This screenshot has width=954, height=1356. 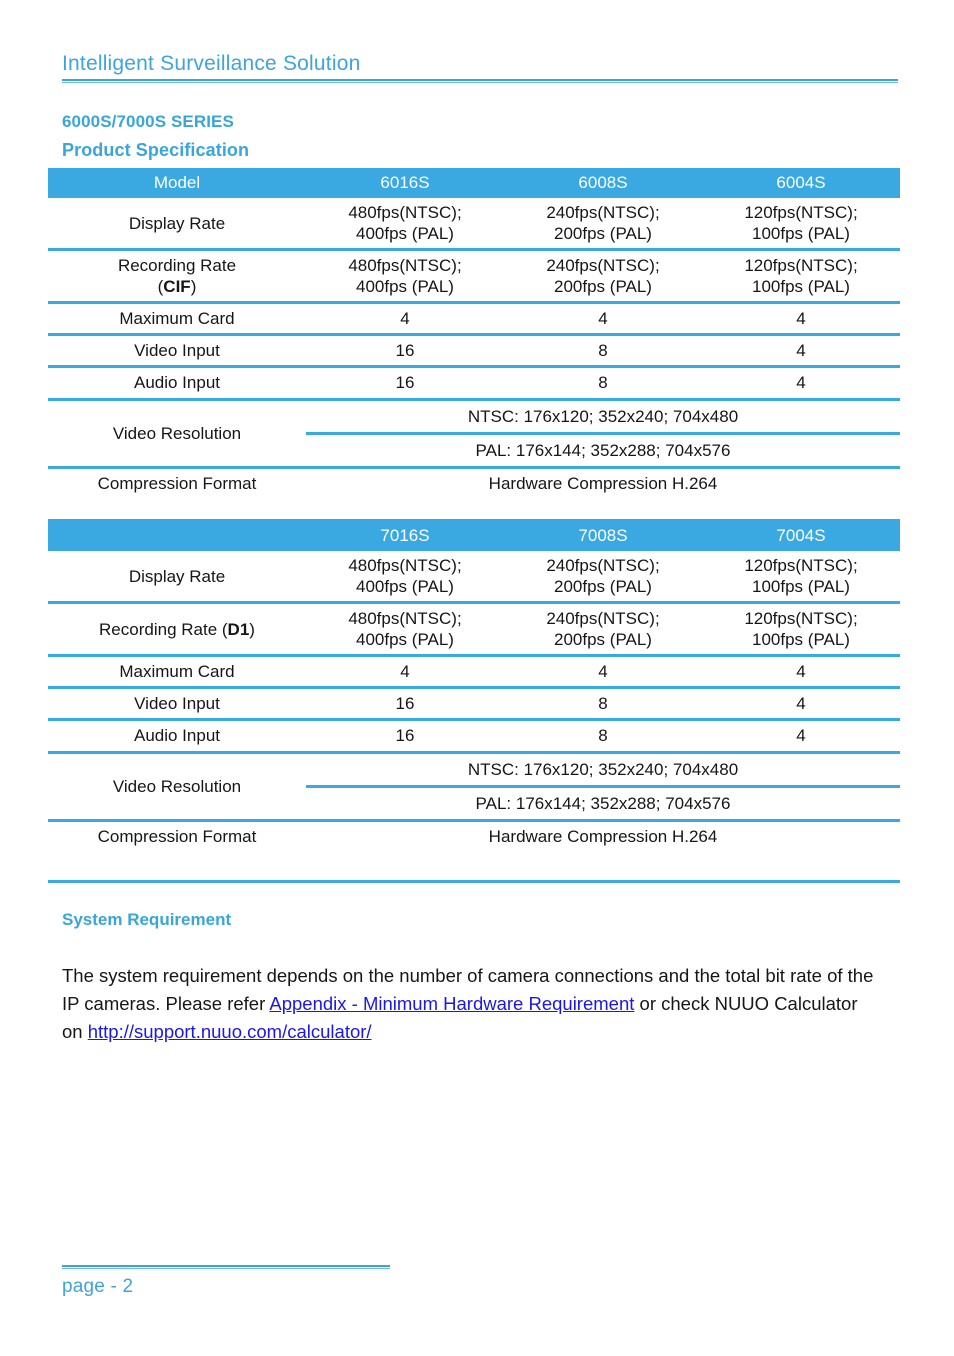 What do you see at coordinates (801, 318) in the screenshot?
I see `cell-maximum-card-6004s: 4` at bounding box center [801, 318].